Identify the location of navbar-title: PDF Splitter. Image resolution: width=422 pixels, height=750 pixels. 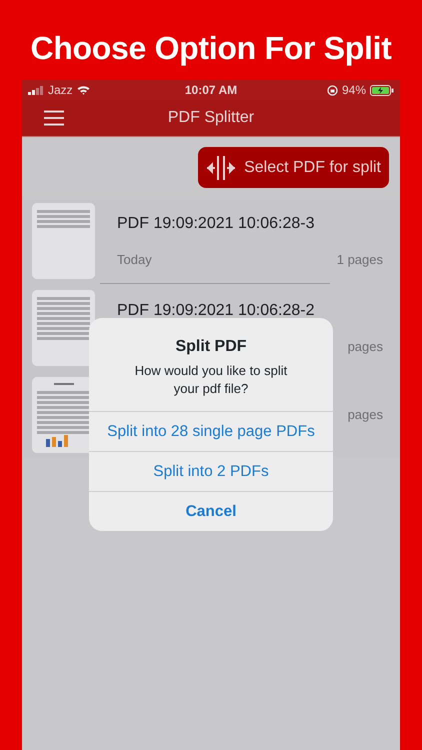
(211, 117).